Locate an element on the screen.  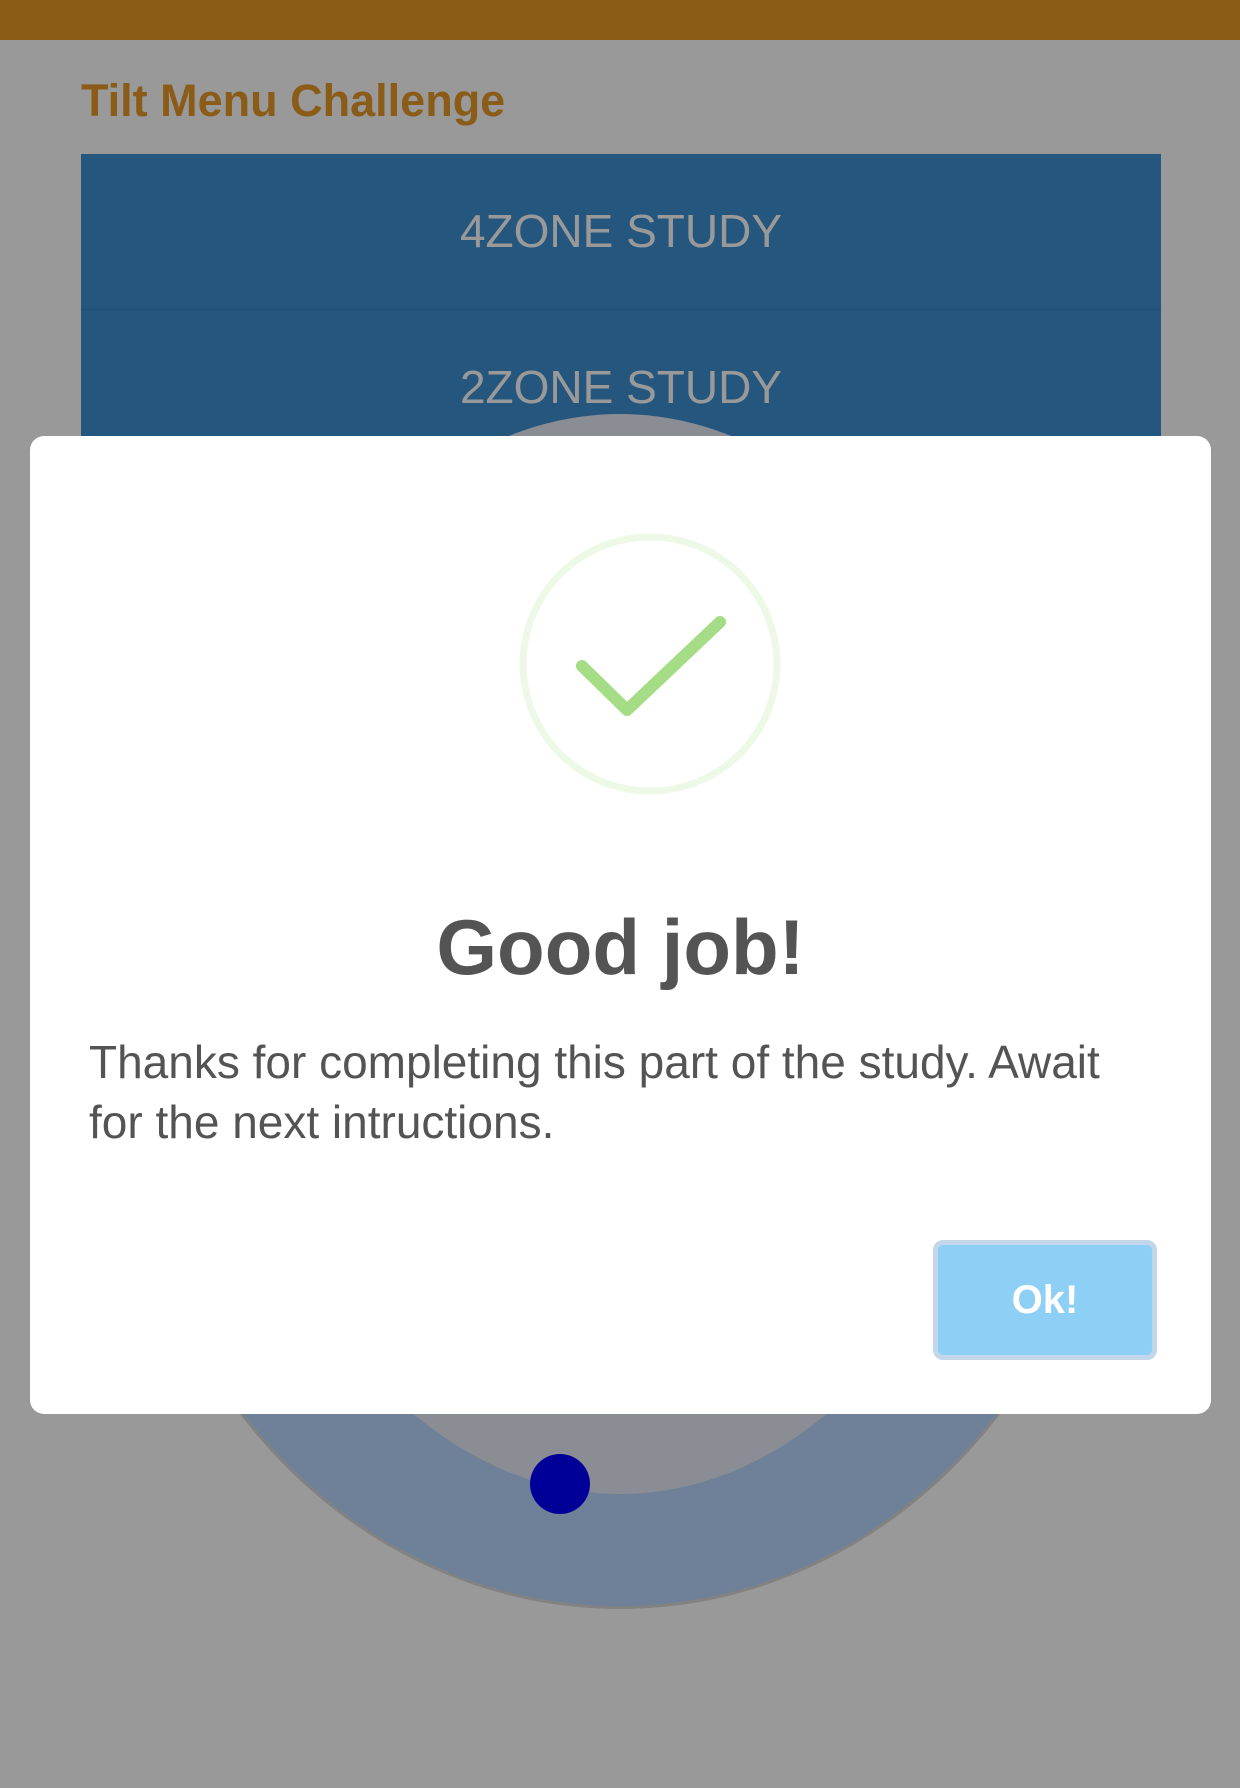
dialog-title: Good job! is located at coordinates (620, 947).